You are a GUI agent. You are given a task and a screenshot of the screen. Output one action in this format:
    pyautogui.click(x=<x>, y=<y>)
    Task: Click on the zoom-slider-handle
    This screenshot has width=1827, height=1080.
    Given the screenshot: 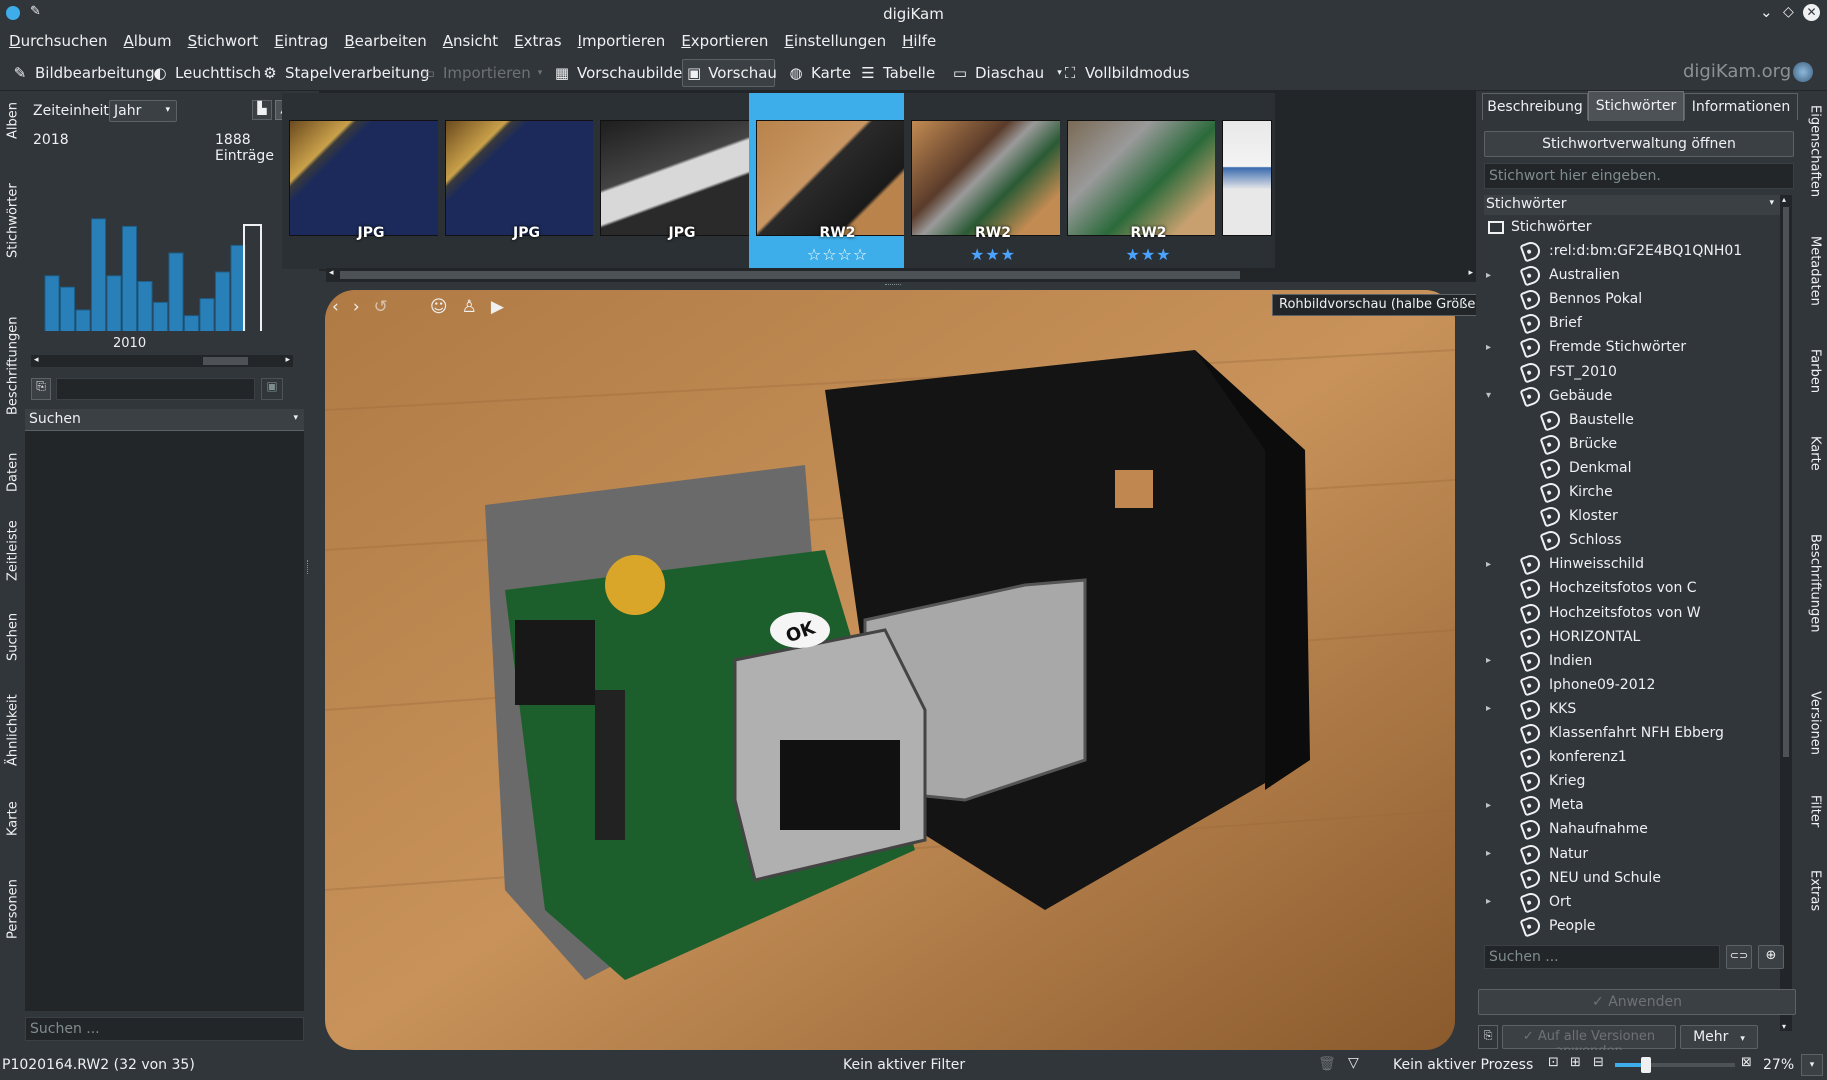 What is the action you would take?
    pyautogui.click(x=1646, y=1065)
    